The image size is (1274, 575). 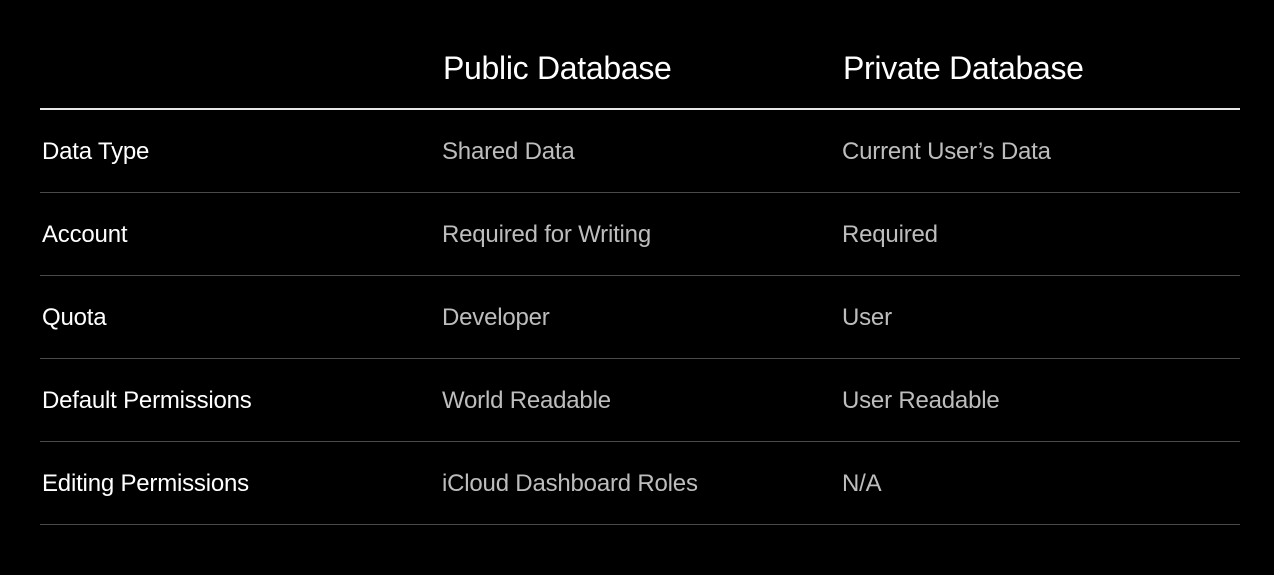 What do you see at coordinates (145, 483) in the screenshot?
I see `row-label: Editing Permissions` at bounding box center [145, 483].